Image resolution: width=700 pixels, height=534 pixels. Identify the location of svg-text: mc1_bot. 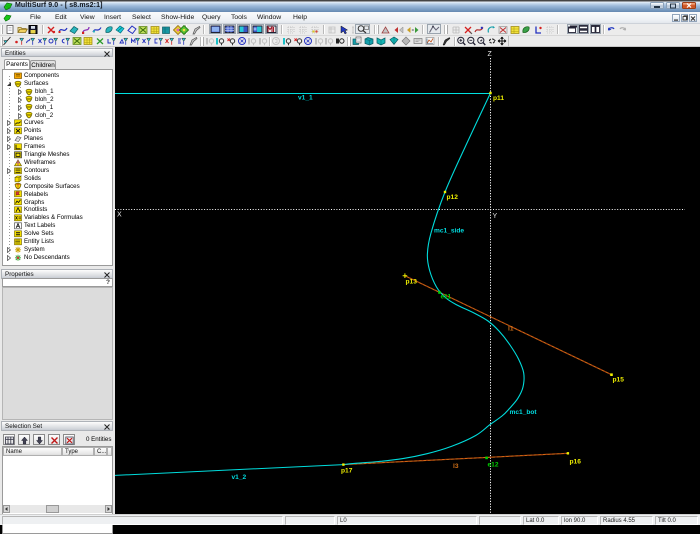
(524, 412).